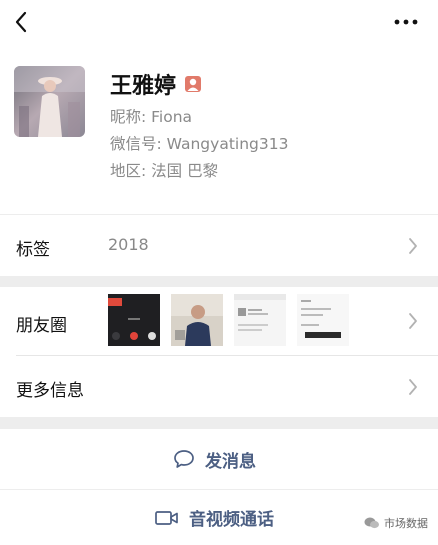 This screenshot has height=545, width=438. What do you see at coordinates (219, 245) in the screenshot?
I see `tags-row: 标签 2018` at bounding box center [219, 245].